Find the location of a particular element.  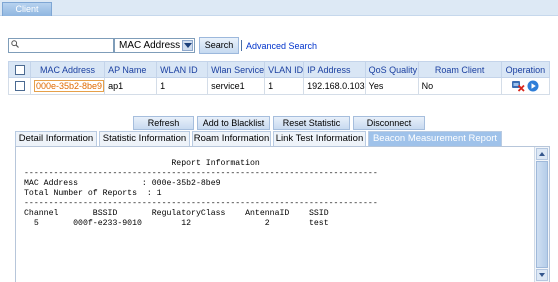

tab-link-test-information: Link Test Information is located at coordinates (319, 138).